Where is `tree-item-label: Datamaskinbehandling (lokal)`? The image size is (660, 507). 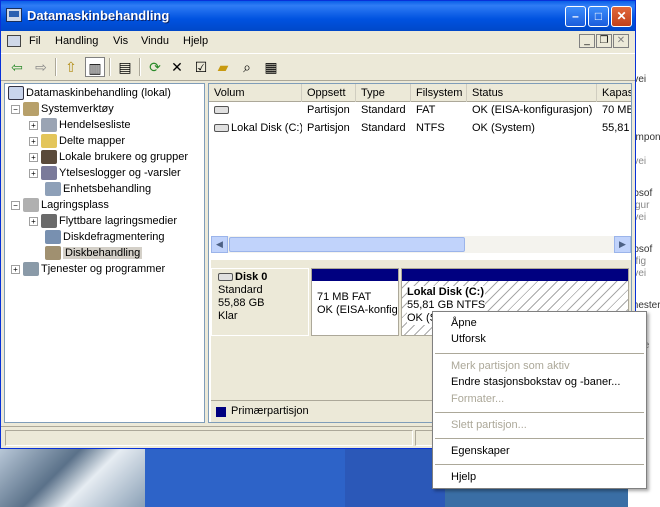
tree-item-label: Datamaskinbehandling (lokal) is located at coordinates (98, 93).